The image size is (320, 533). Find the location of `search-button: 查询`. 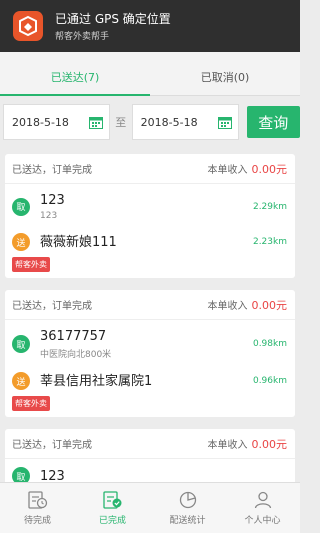

search-button: 查询 is located at coordinates (273, 122).